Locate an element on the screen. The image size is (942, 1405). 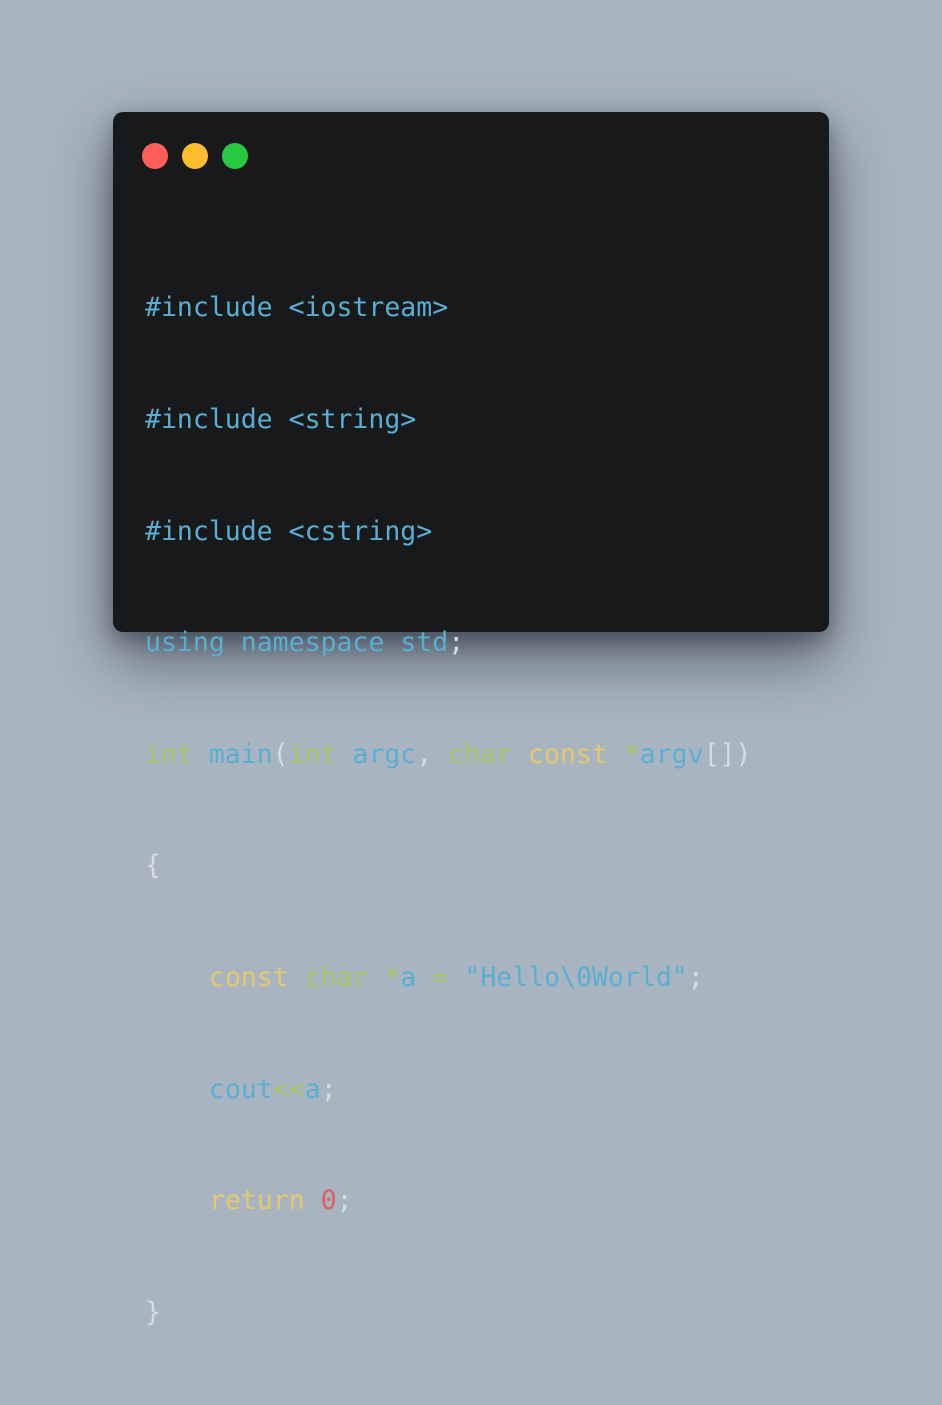
token: <string> is located at coordinates (352, 419).